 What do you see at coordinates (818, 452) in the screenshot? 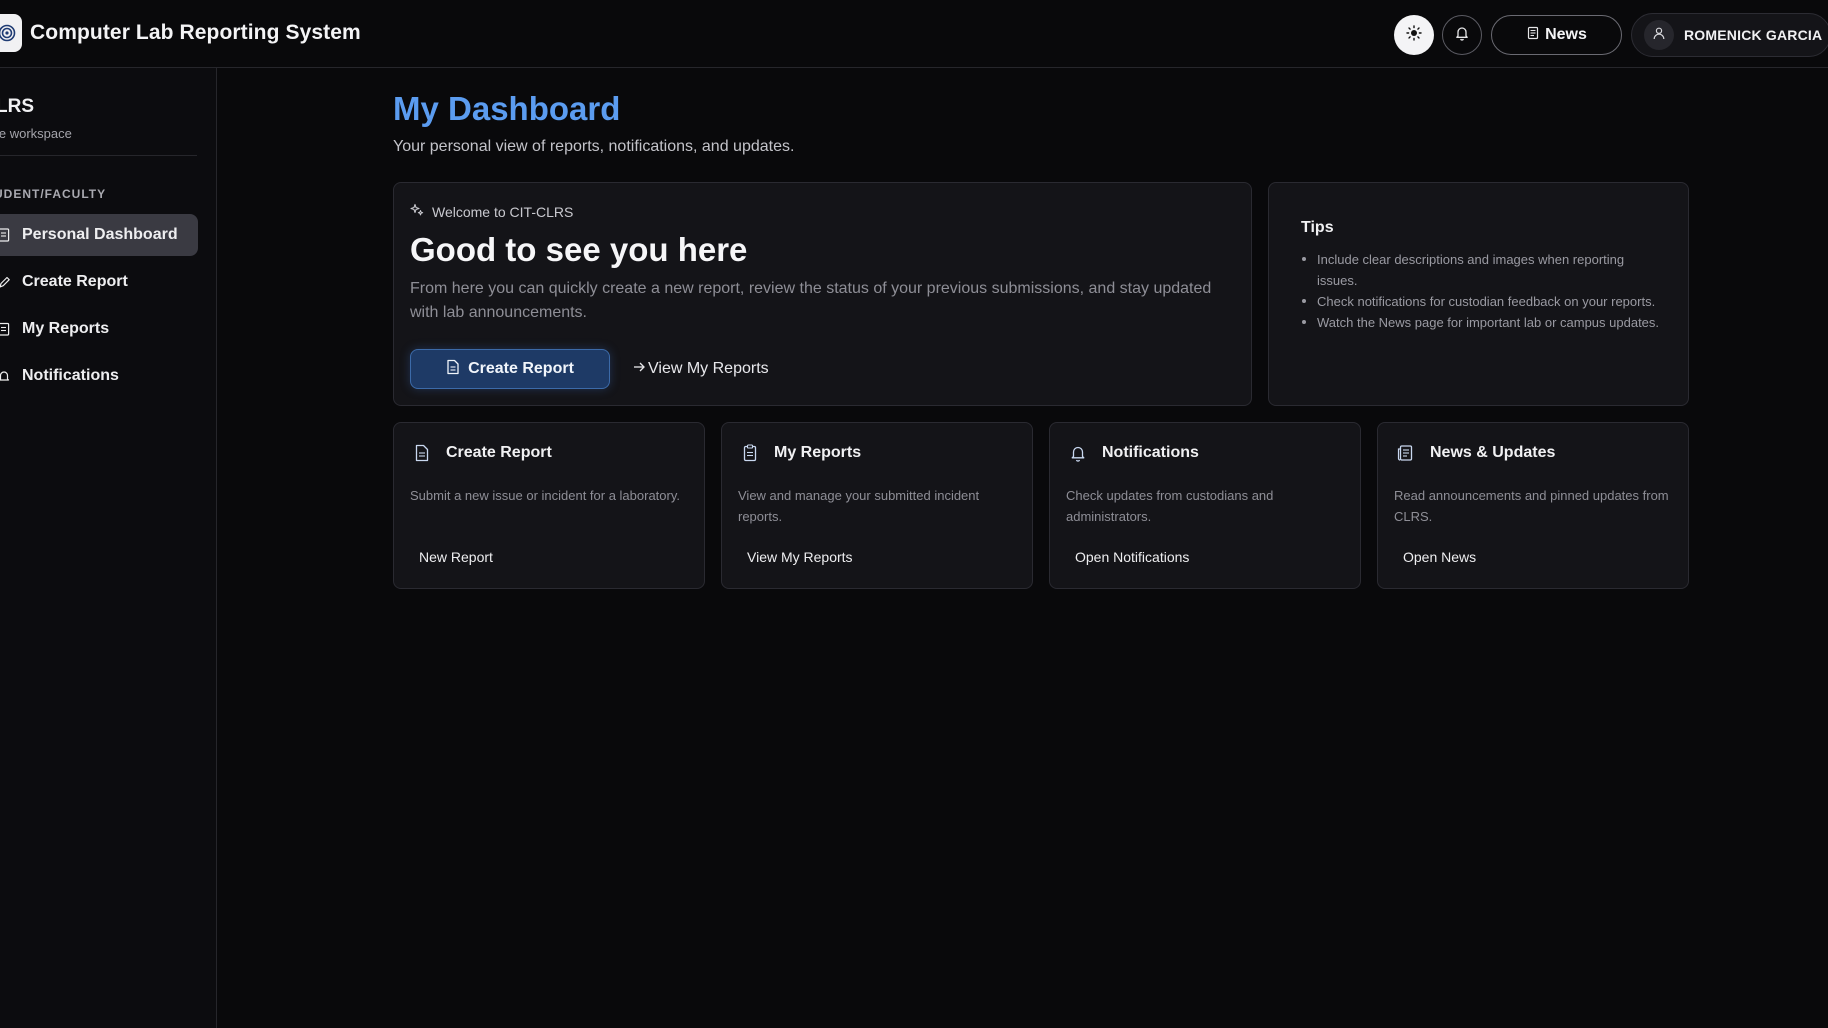
I see `quick-card-title: My Reports` at bounding box center [818, 452].